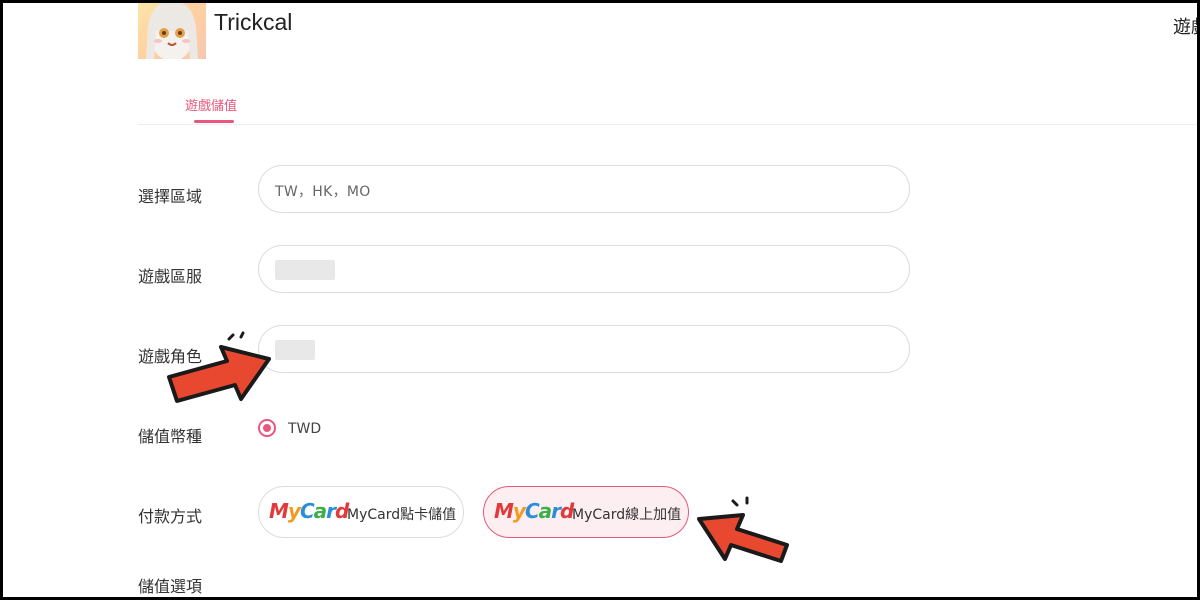 This screenshot has width=1200, height=600. I want to click on payment-label: 付款方式, so click(170, 516).